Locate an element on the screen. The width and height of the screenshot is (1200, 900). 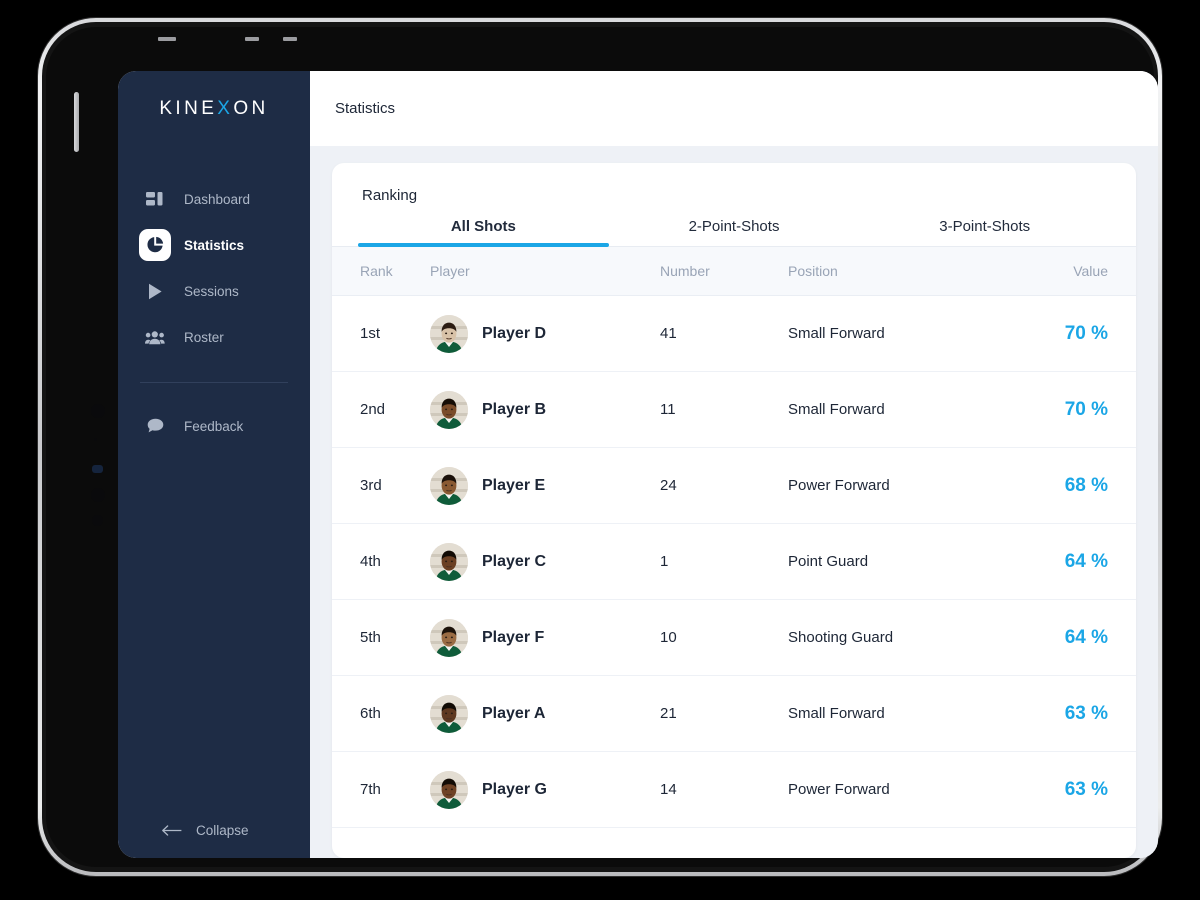
player-name: Player D is located at coordinates (514, 333).